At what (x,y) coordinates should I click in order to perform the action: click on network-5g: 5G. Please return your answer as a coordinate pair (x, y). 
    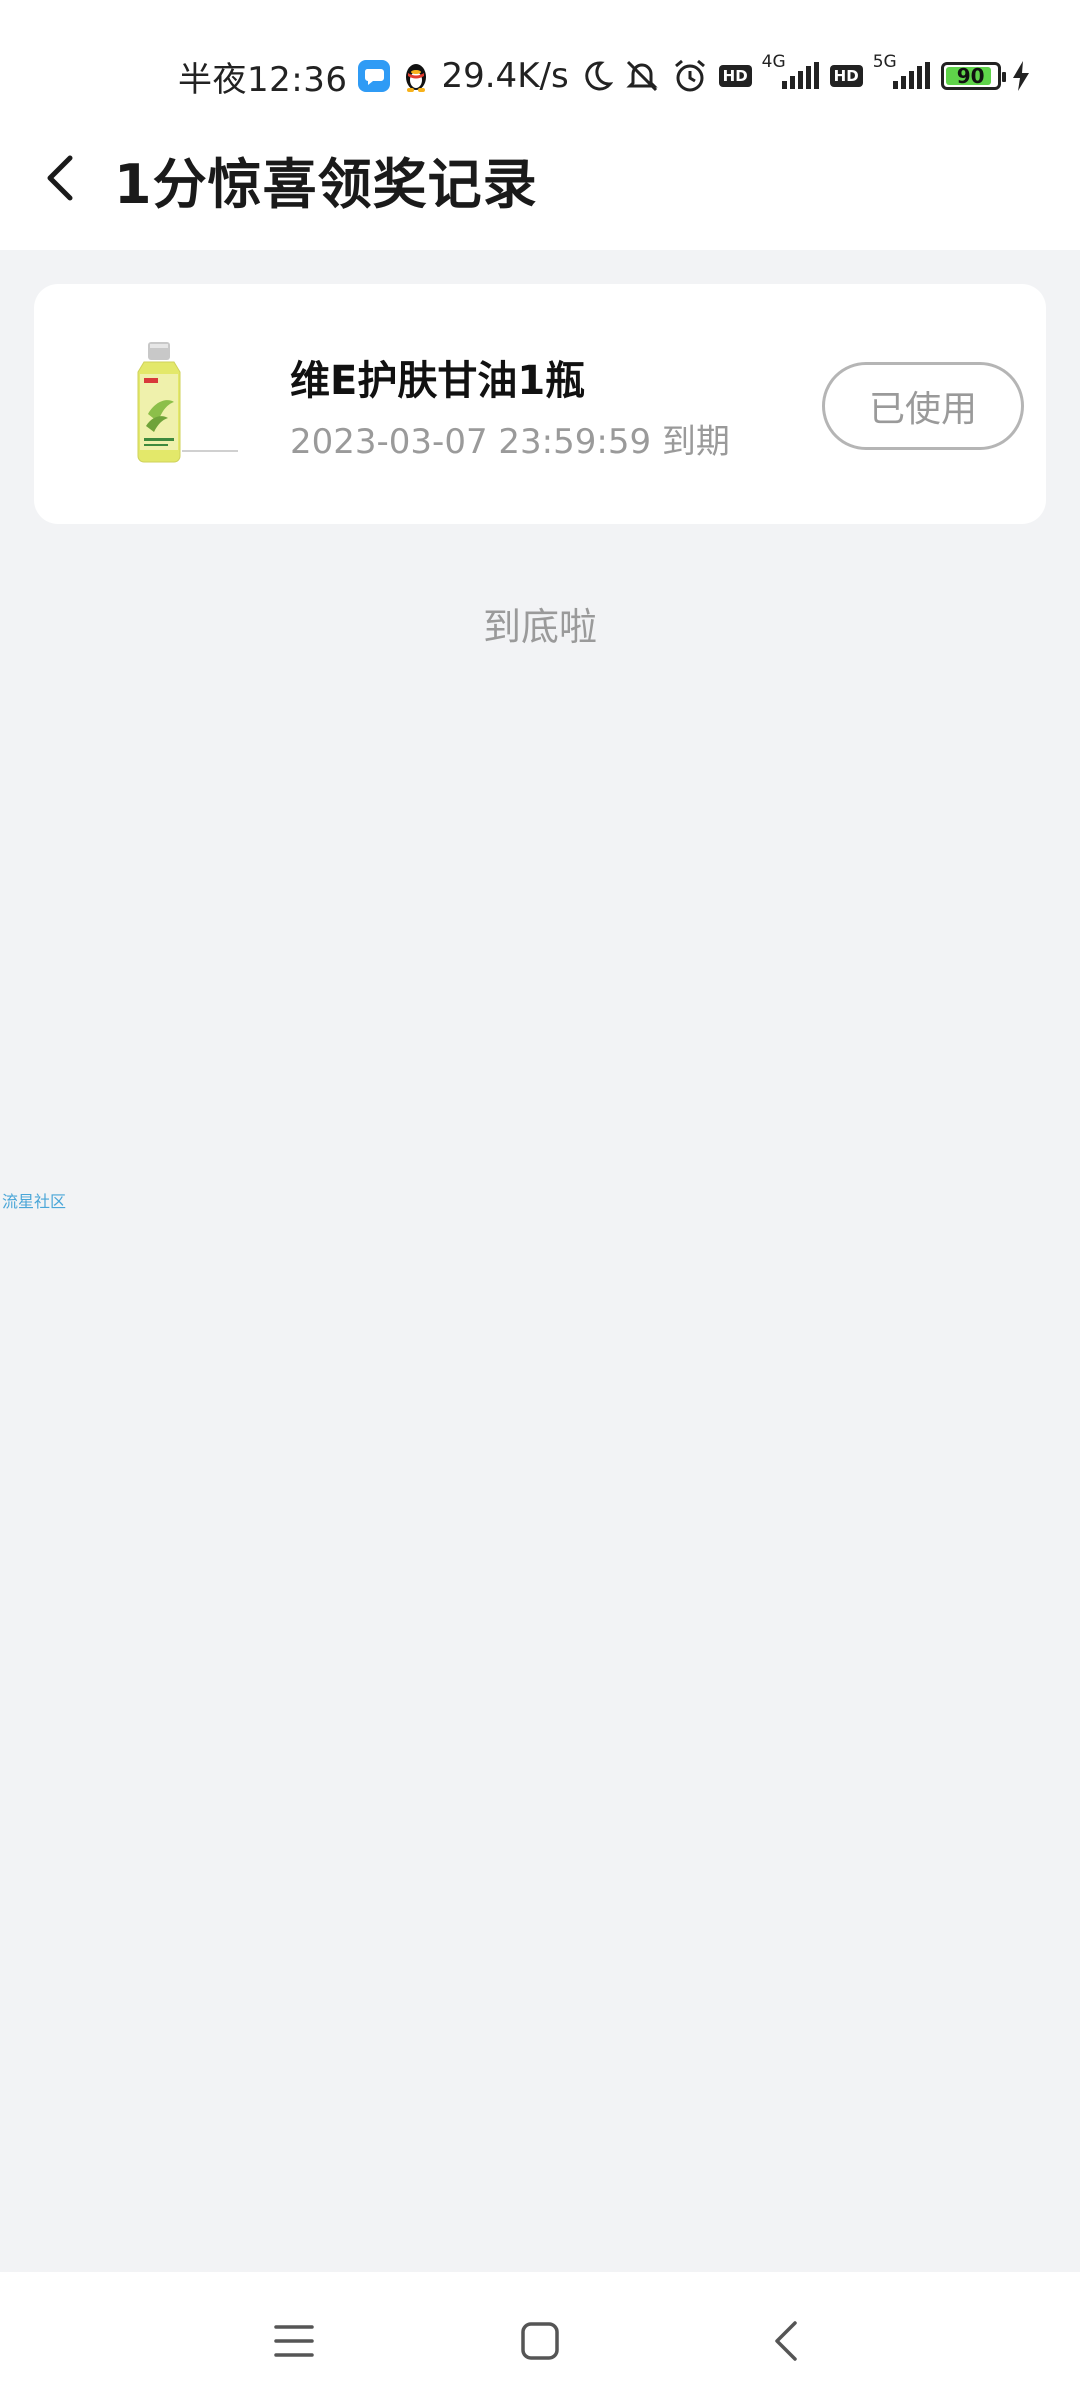
    Looking at the image, I should click on (902, 71).